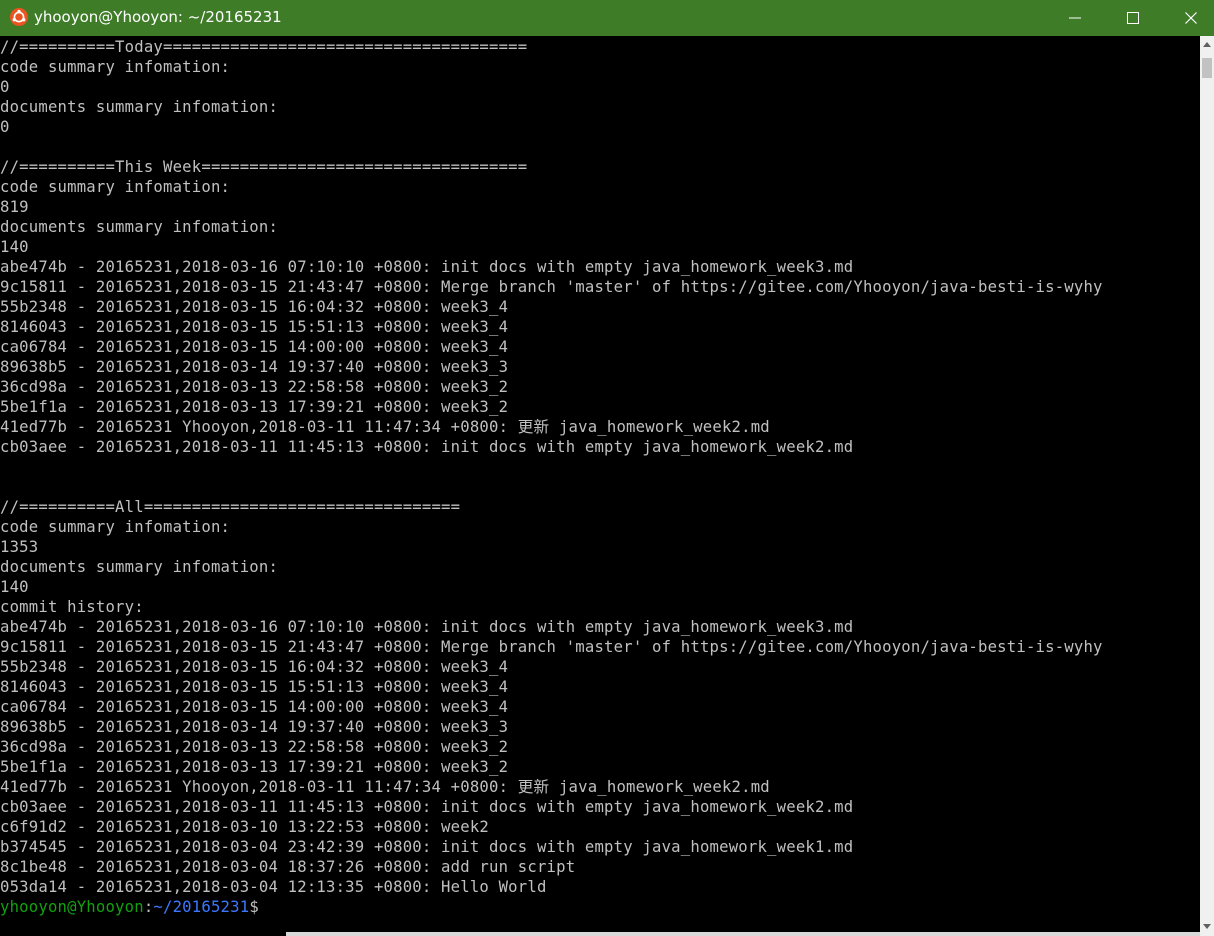  What do you see at coordinates (1207, 486) in the screenshot?
I see `vertical-scrollbar` at bounding box center [1207, 486].